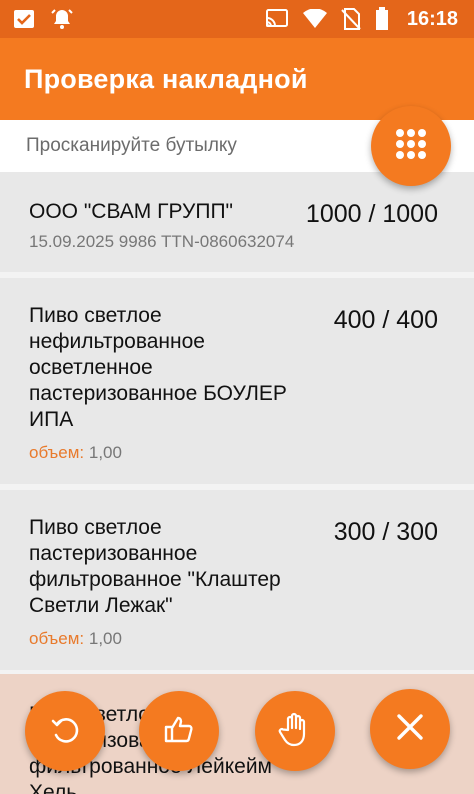 This screenshot has width=474, height=794. I want to click on keypad-icon, so click(411, 146).